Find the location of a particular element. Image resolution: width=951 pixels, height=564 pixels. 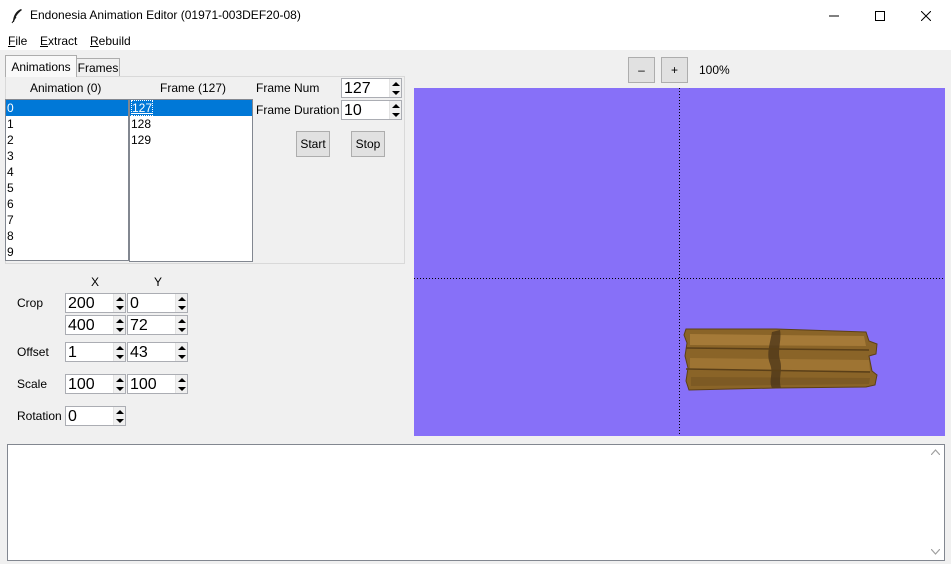

animation-list-header: Animation (0) is located at coordinates (66, 88).